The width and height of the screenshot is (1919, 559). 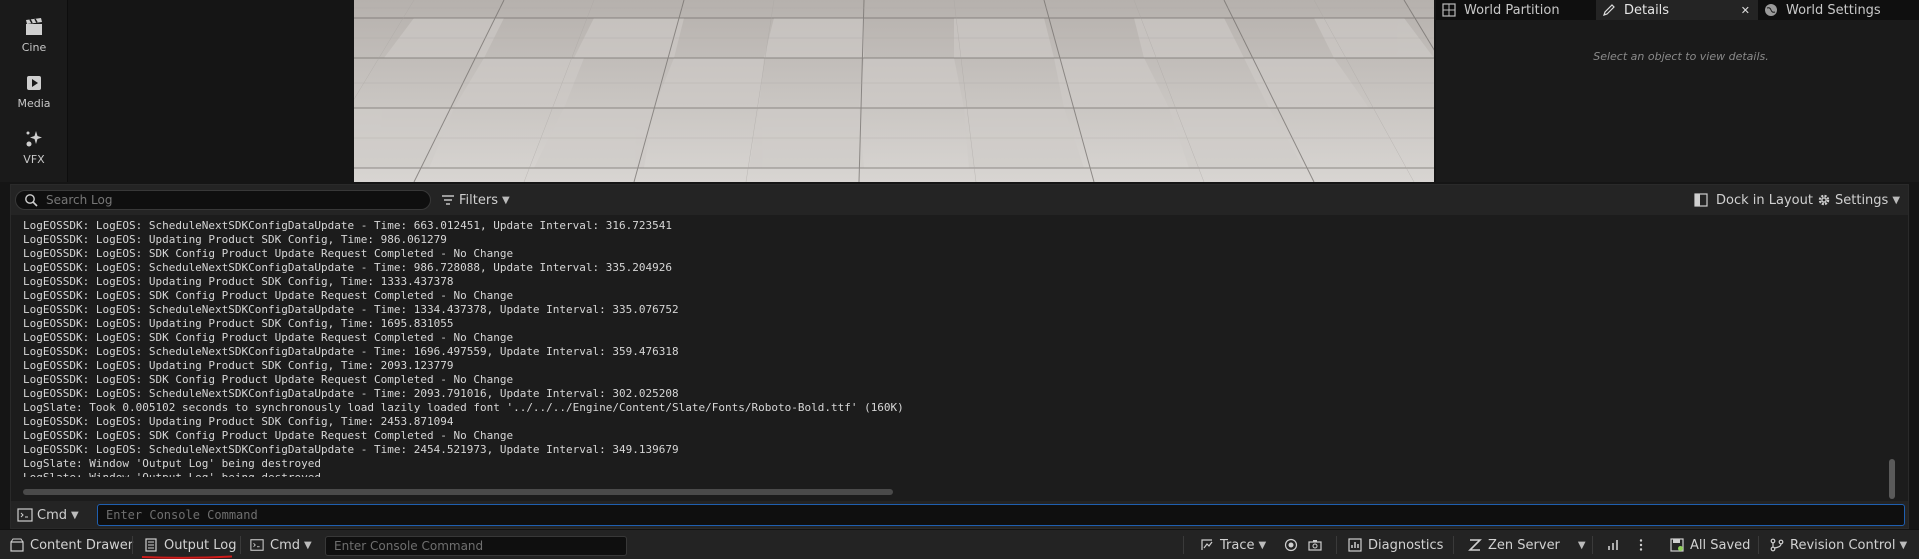 What do you see at coordinates (1406, 545) in the screenshot?
I see `diagnostics-label: Diagnostics` at bounding box center [1406, 545].